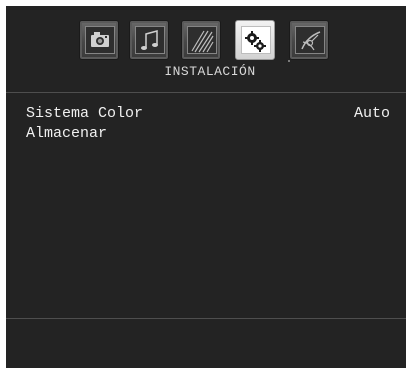  I want to click on tab-music, so click(149, 40).